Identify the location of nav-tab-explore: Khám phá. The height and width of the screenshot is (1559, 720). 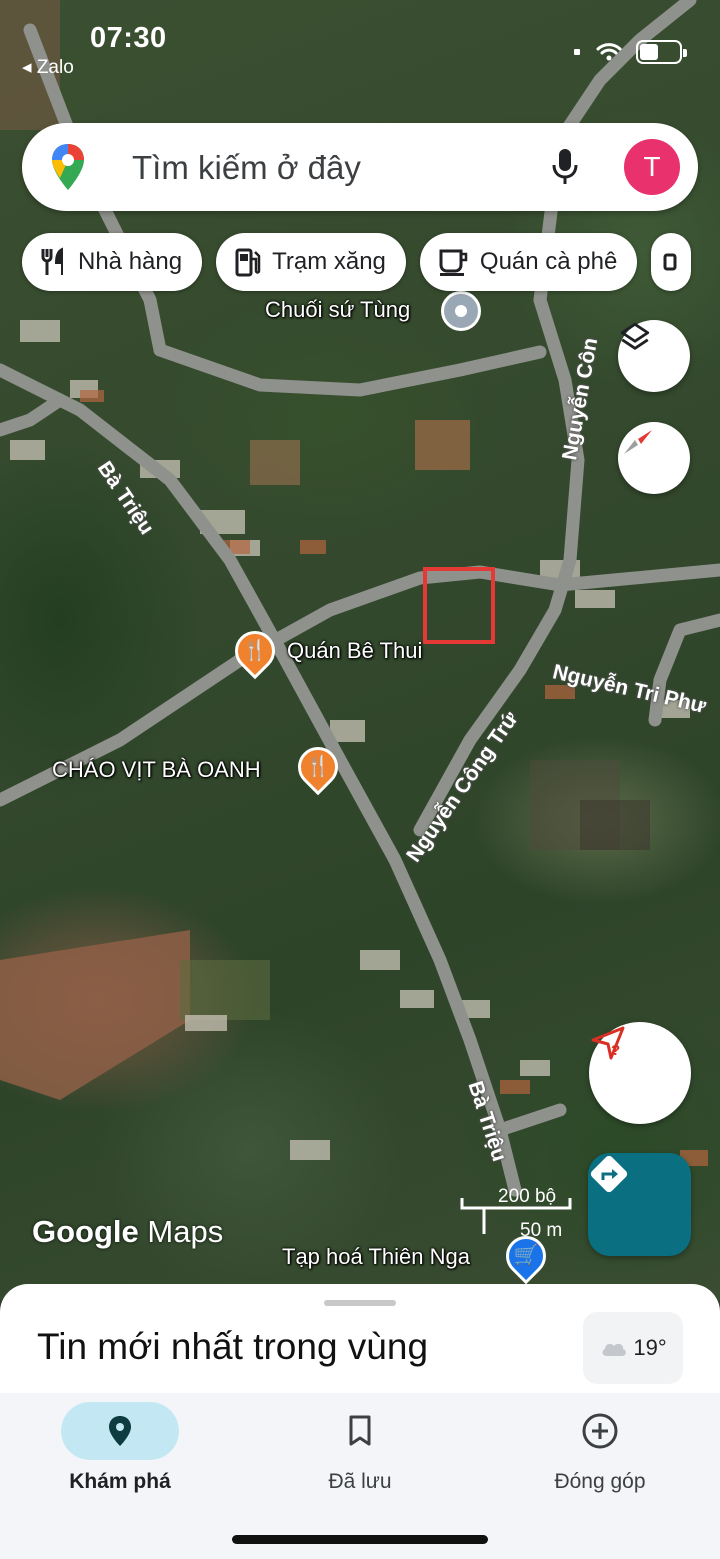
(120, 1453).